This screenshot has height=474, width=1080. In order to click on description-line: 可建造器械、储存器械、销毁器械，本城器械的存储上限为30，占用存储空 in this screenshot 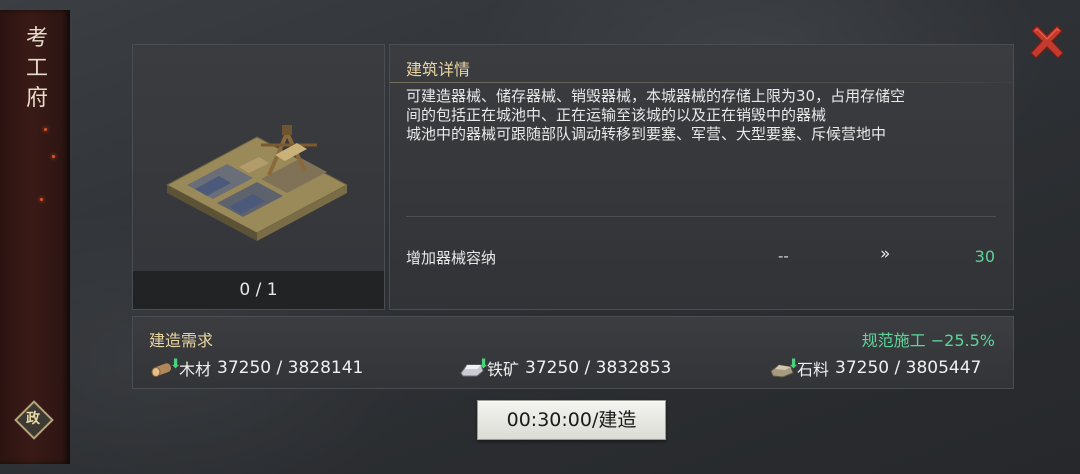, I will do `click(656, 96)`.